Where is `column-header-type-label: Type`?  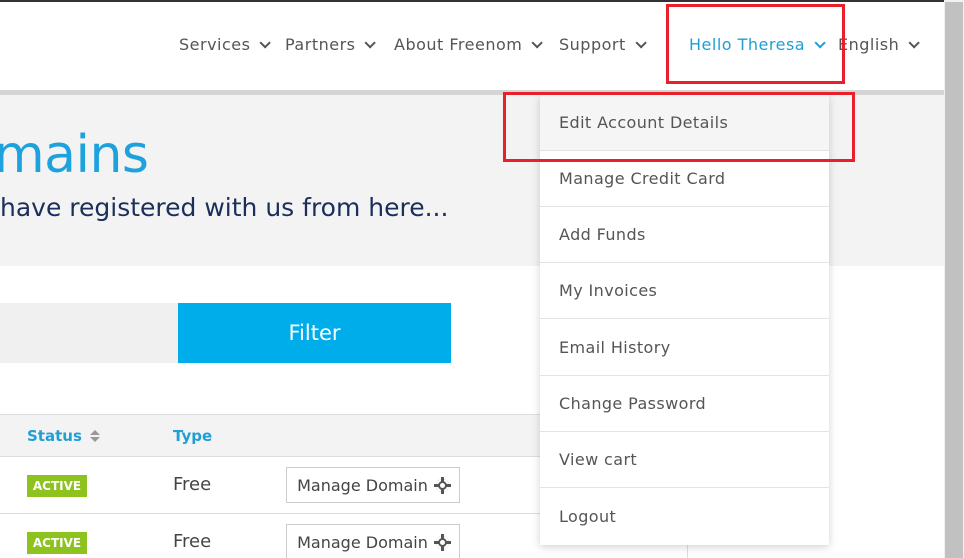 column-header-type-label: Type is located at coordinates (193, 436).